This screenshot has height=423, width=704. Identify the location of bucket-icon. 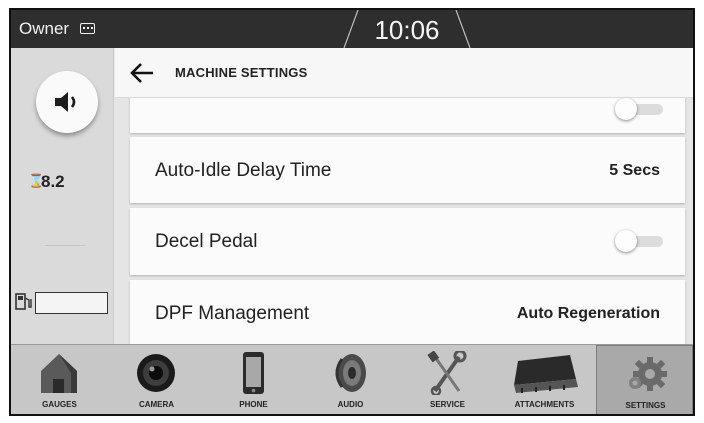
(546, 374).